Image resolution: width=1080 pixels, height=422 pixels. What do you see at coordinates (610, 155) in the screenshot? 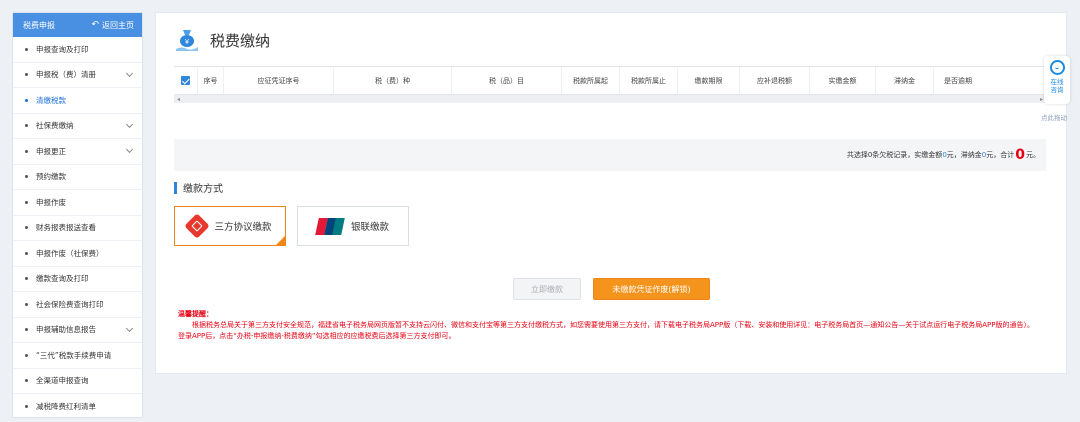
I see `summary-bar: 共选择0条欠税记录，实缴金额 0 元，滞纳金 0 元， 合计 0 元。` at bounding box center [610, 155].